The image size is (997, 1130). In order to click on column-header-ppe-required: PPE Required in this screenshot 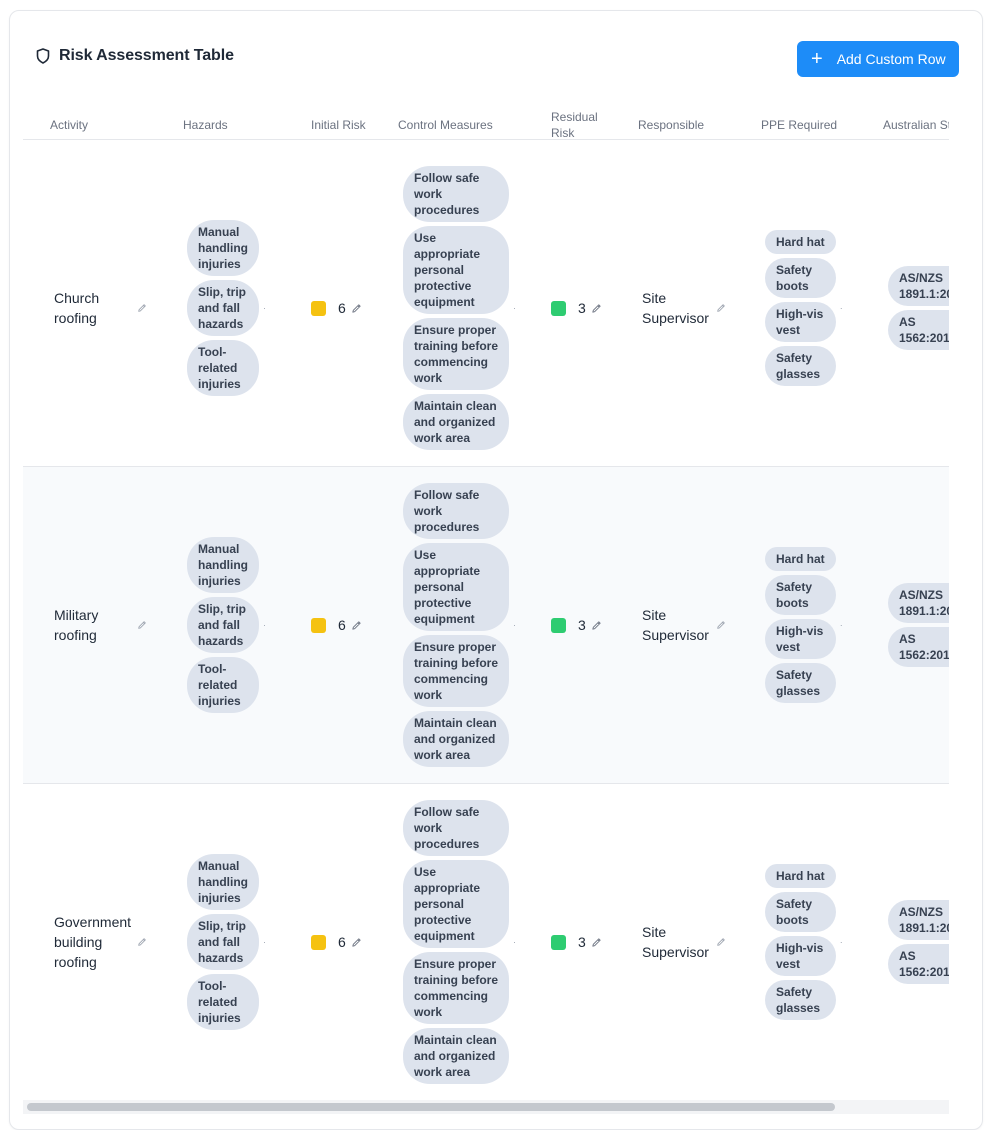, I will do `click(799, 125)`.